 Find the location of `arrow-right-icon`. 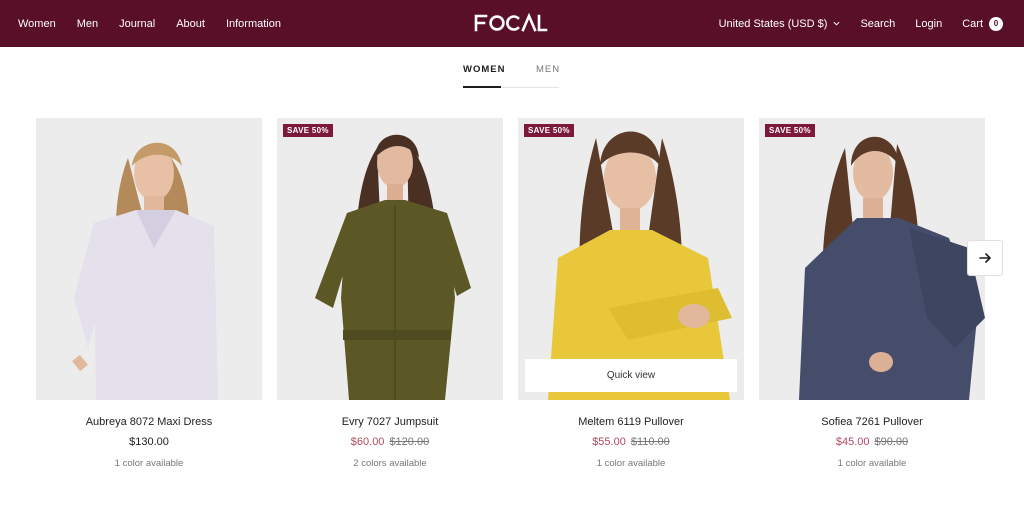

arrow-right-icon is located at coordinates (985, 258).